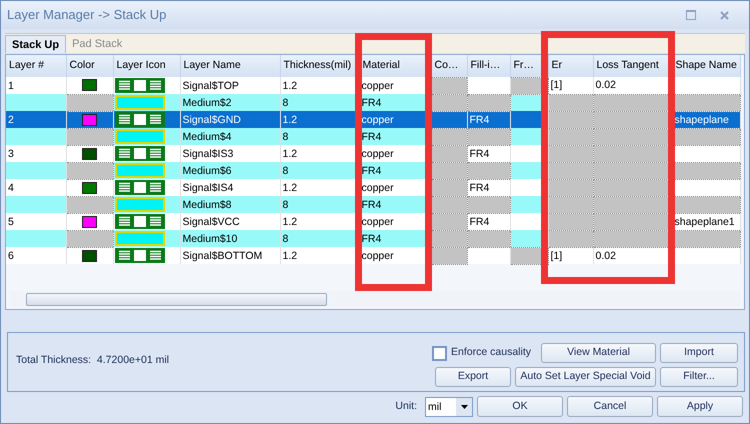 The width and height of the screenshot is (750, 424). I want to click on unit-label: Unit:, so click(406, 406).